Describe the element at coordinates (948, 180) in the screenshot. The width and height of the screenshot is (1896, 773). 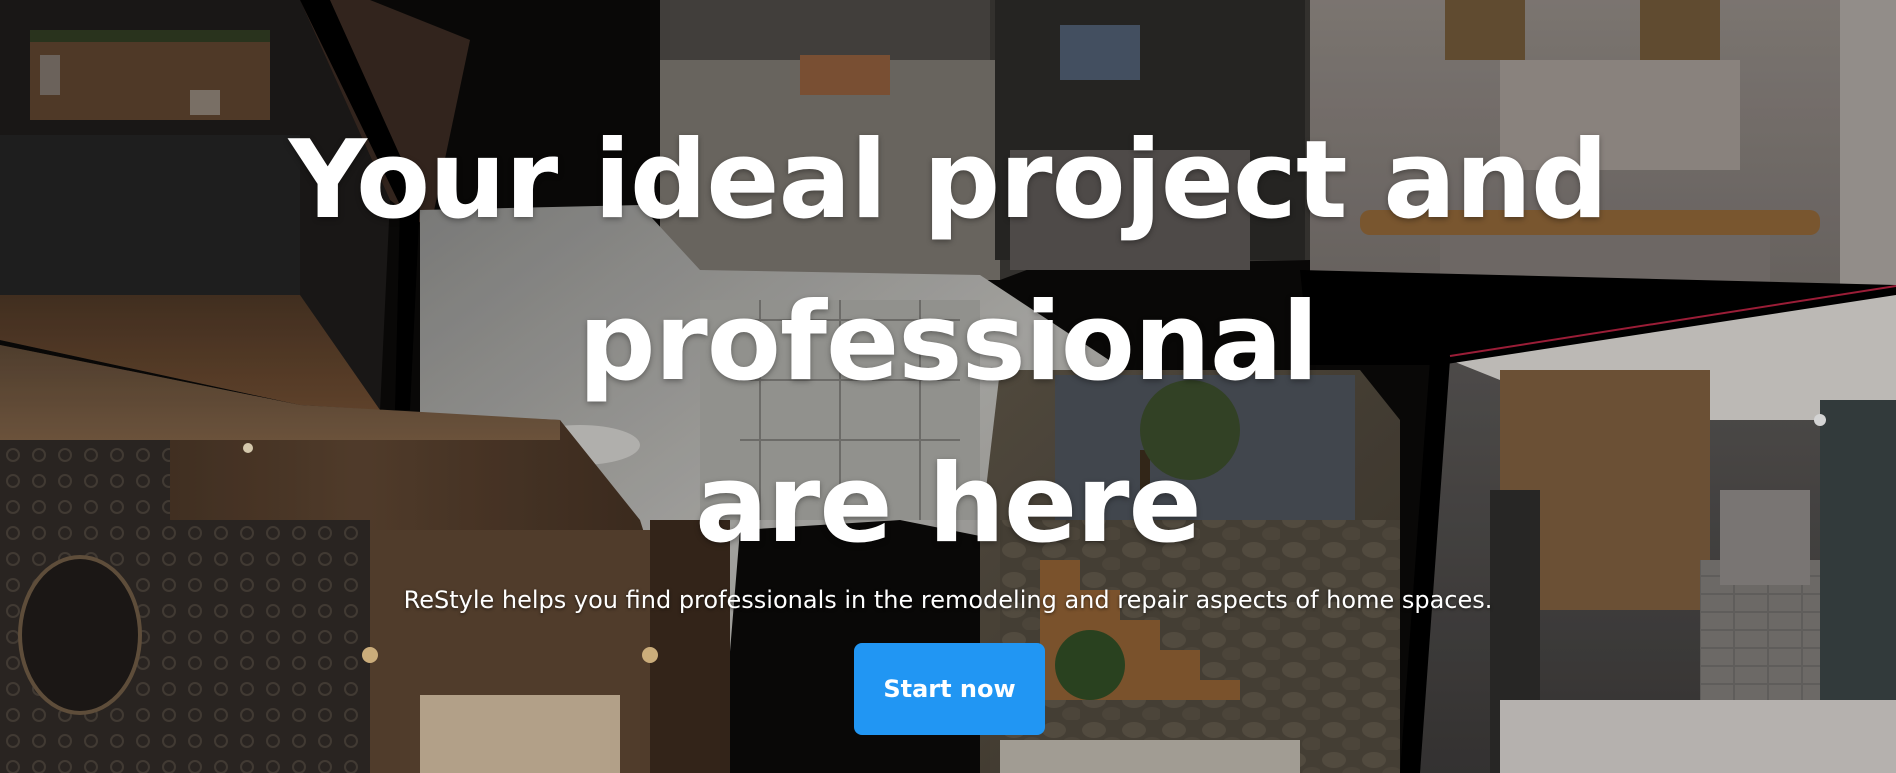
I see `hero-title-line-1: Your ideal project and` at that location.